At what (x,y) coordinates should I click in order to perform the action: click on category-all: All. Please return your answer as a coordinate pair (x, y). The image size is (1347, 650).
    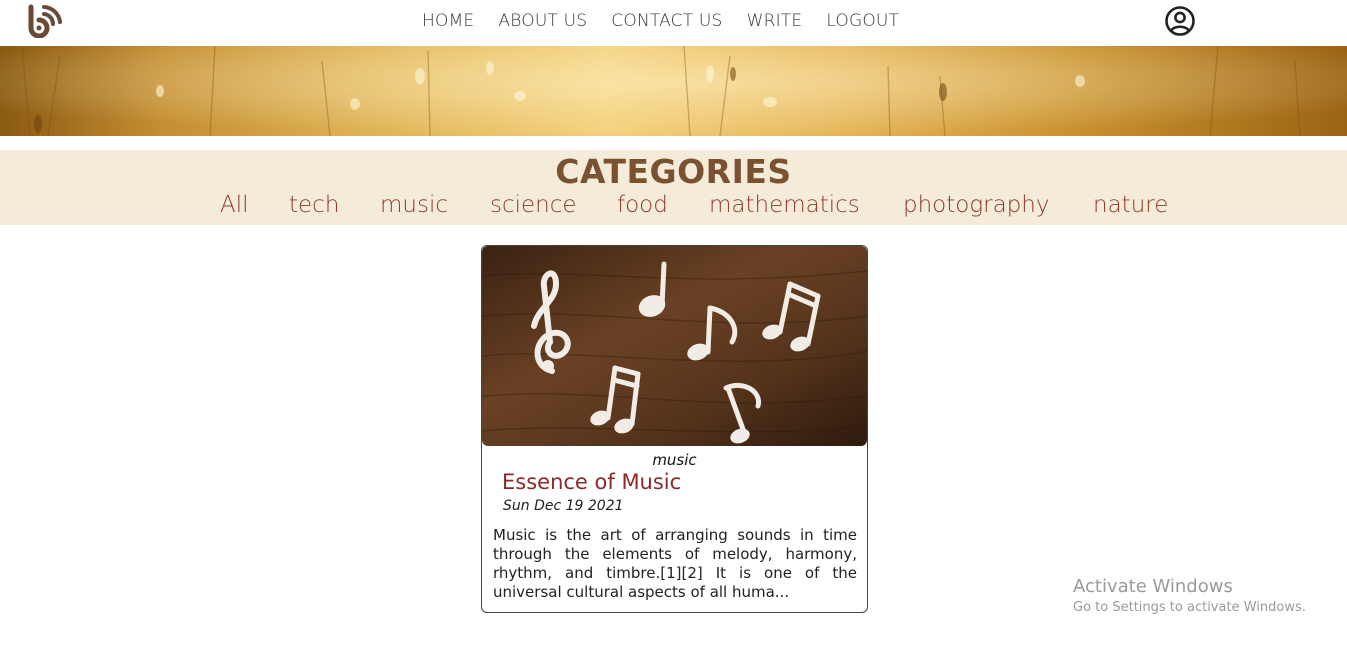
    Looking at the image, I should click on (234, 205).